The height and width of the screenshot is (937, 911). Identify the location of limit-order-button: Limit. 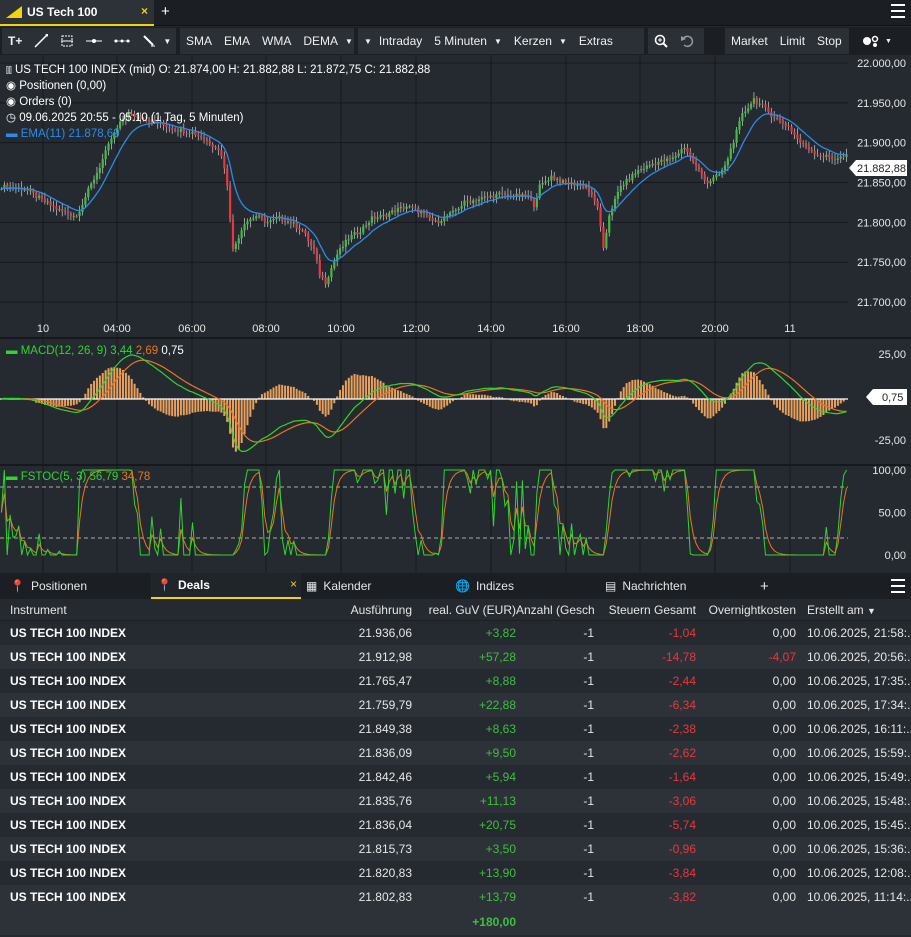
(792, 41).